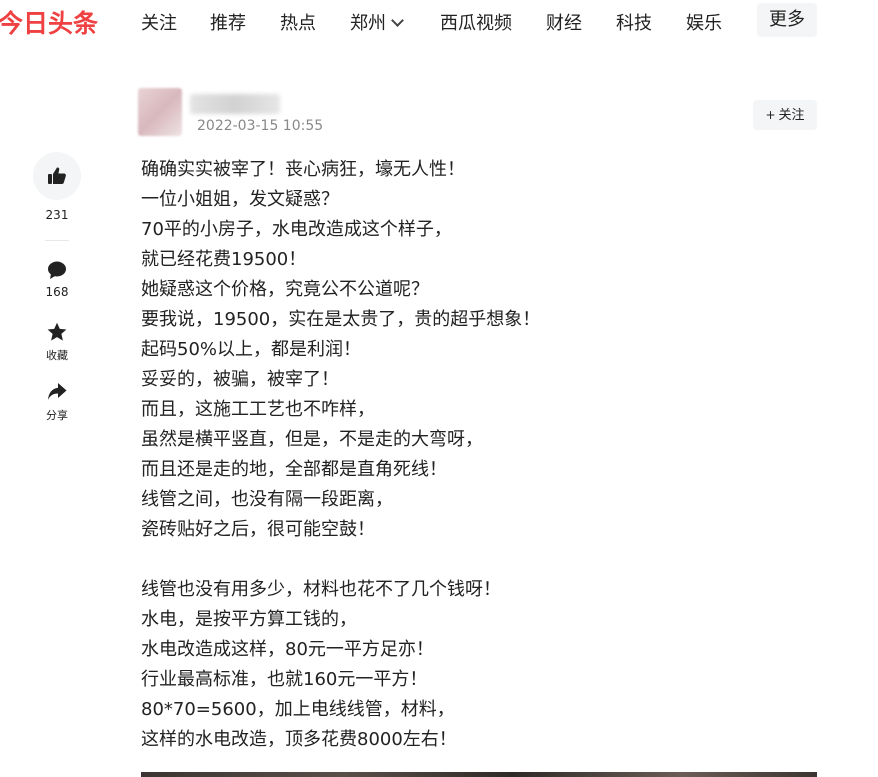  I want to click on sidebar-divider, so click(57, 240).